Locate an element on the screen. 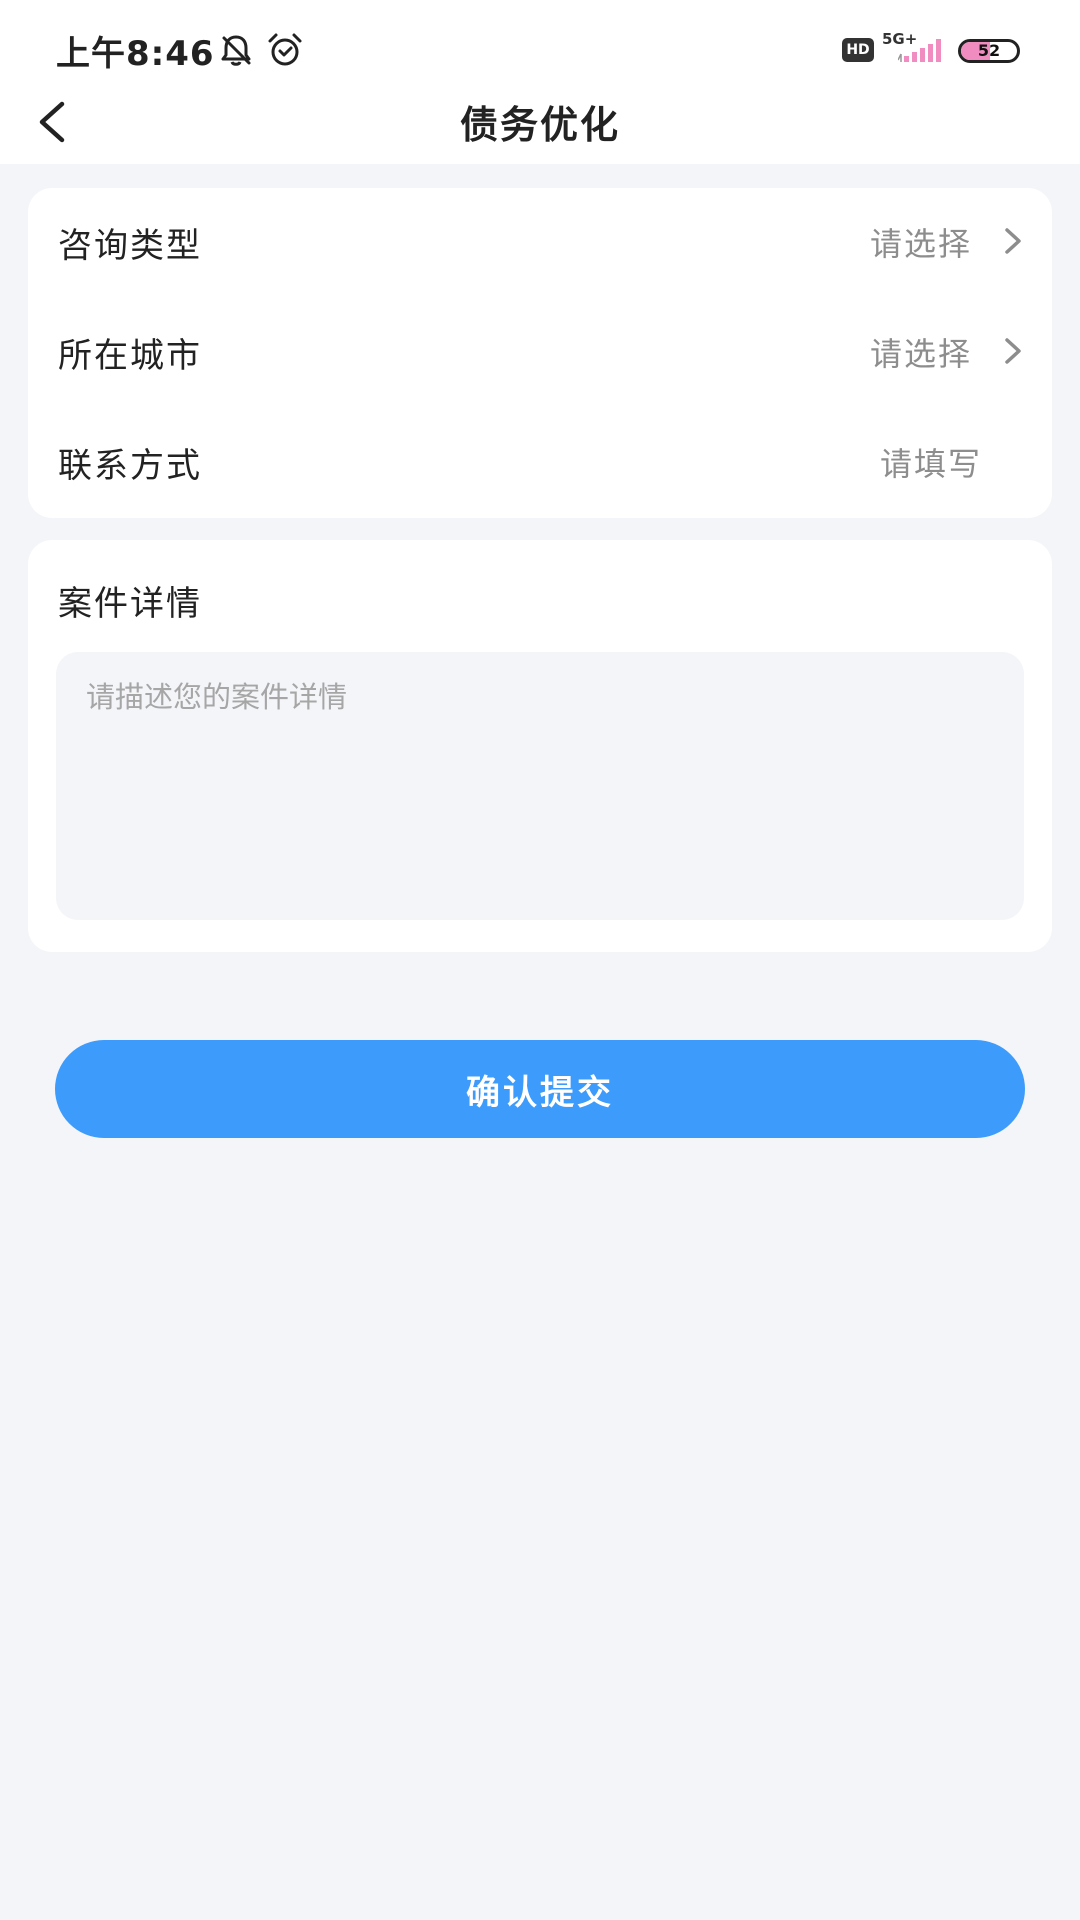 Image resolution: width=1080 pixels, height=1920 pixels. consult-type-row: 咨询类型 请选择 is located at coordinates (540, 243).